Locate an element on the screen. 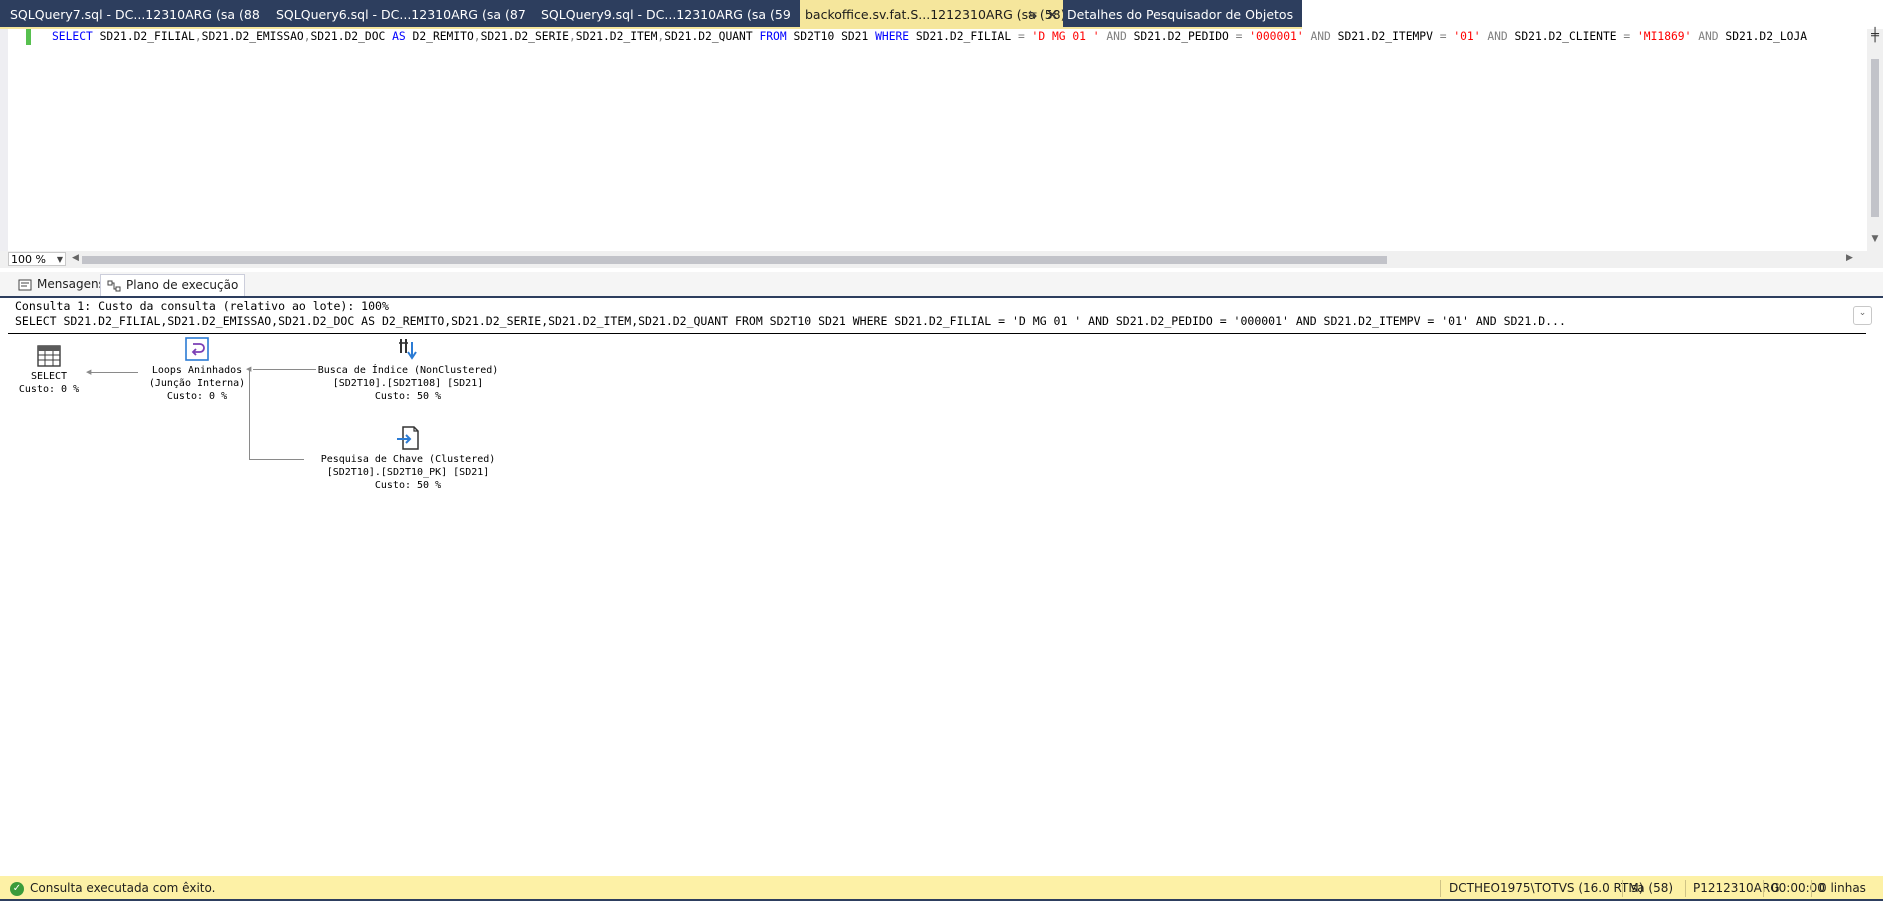 This screenshot has width=1883, height=901. tab-messages: Mensagens is located at coordinates (61, 284).